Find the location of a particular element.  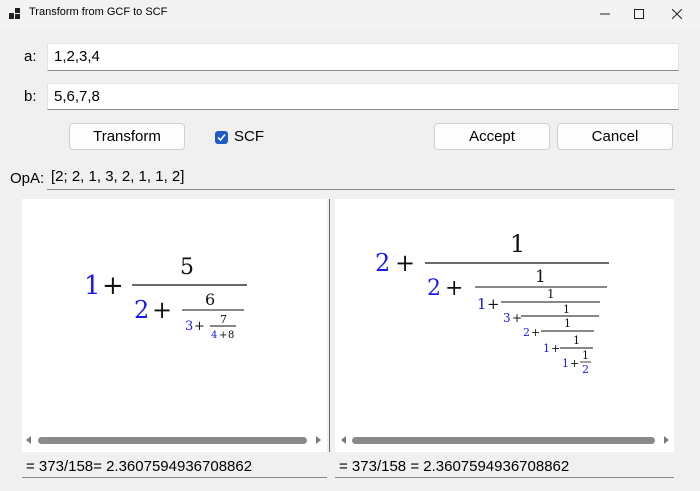

left-scroll-thumb is located at coordinates (172, 440).